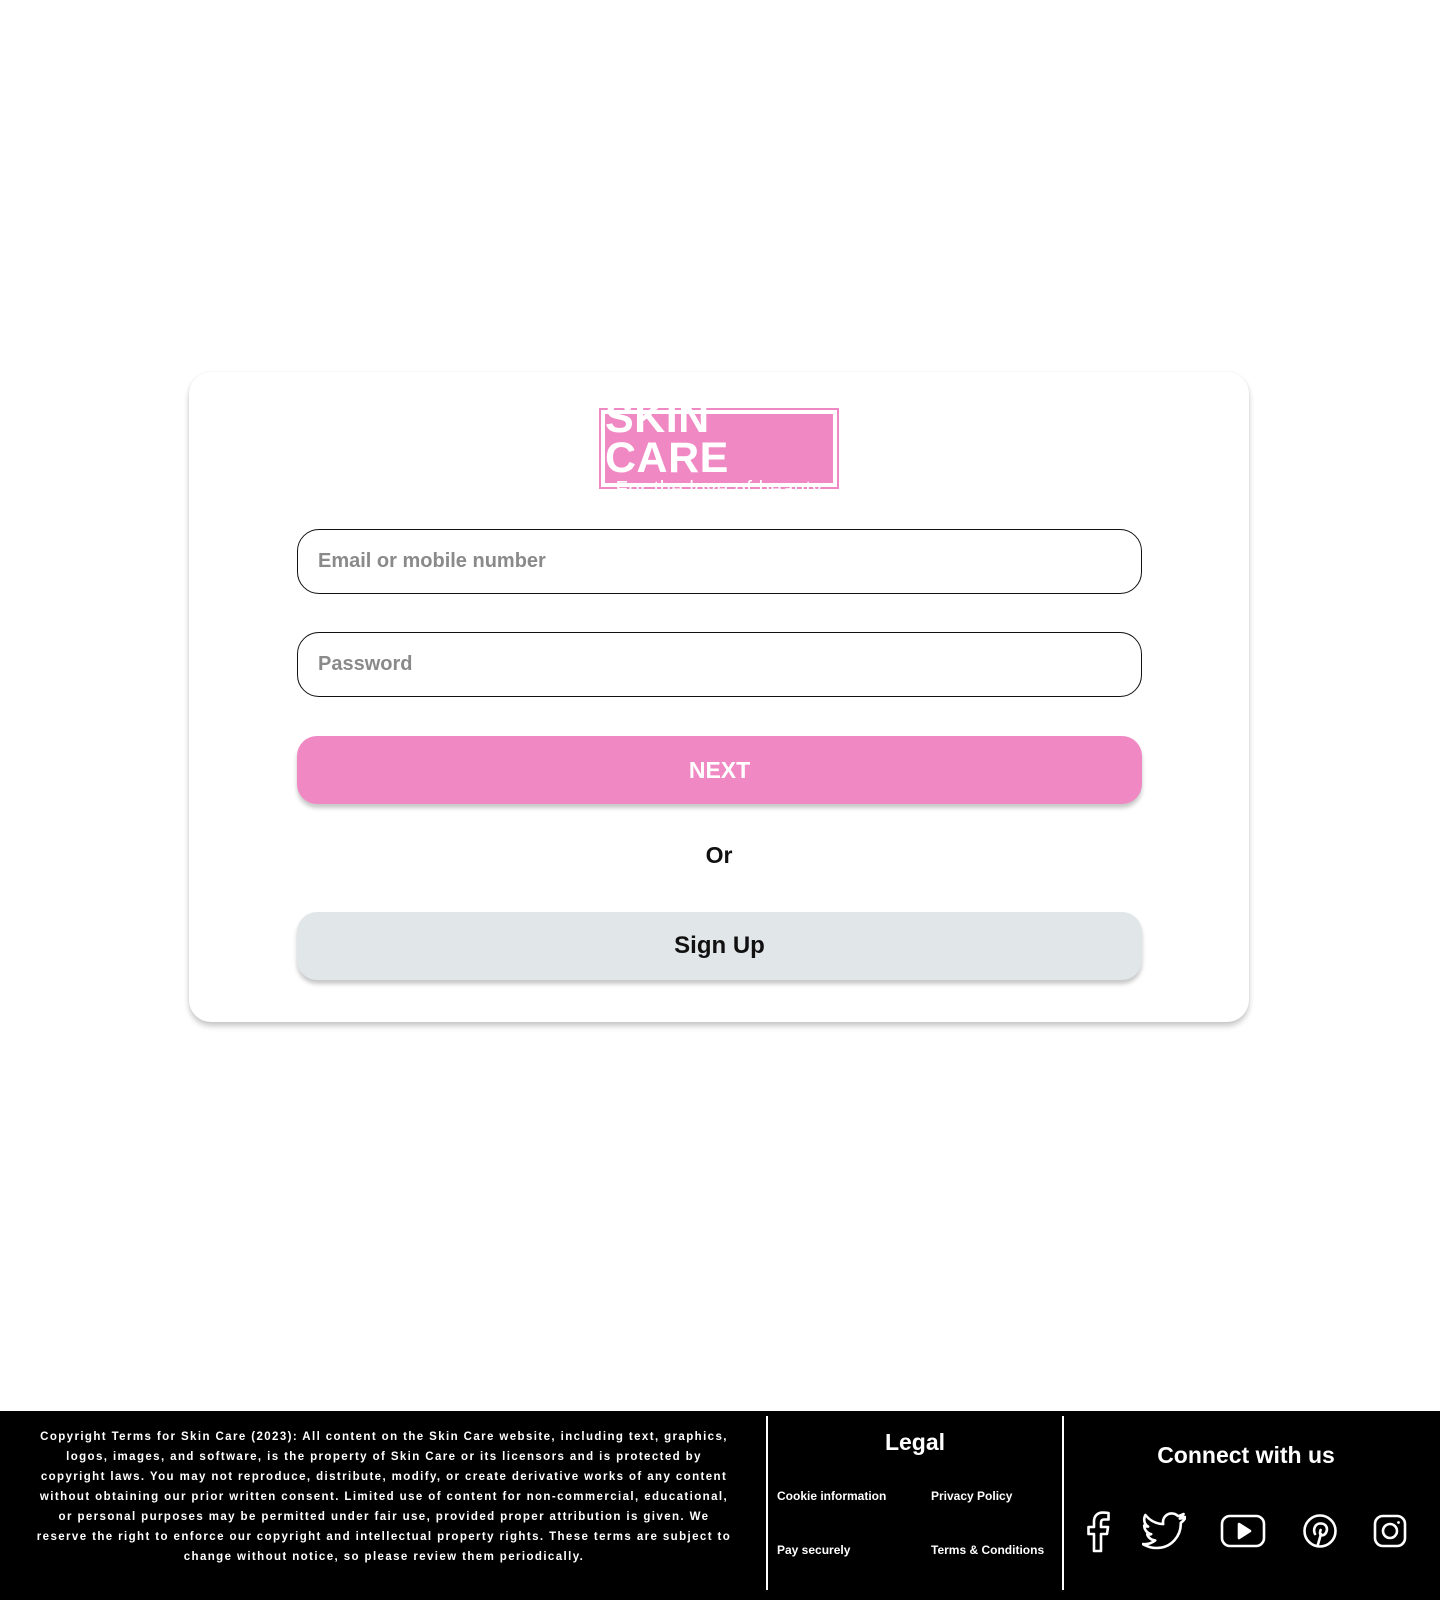 This screenshot has width=1440, height=1600. I want to click on connect-heading: Connect with us, so click(1246, 1455).